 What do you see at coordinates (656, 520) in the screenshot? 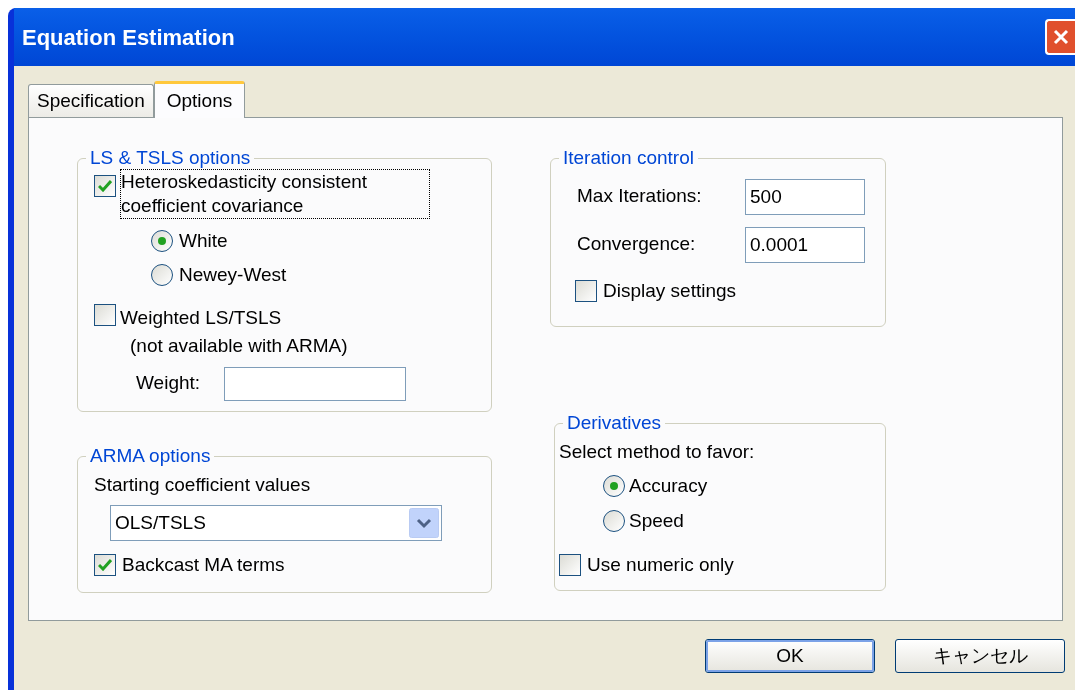
I see `radio-label: Speed` at bounding box center [656, 520].